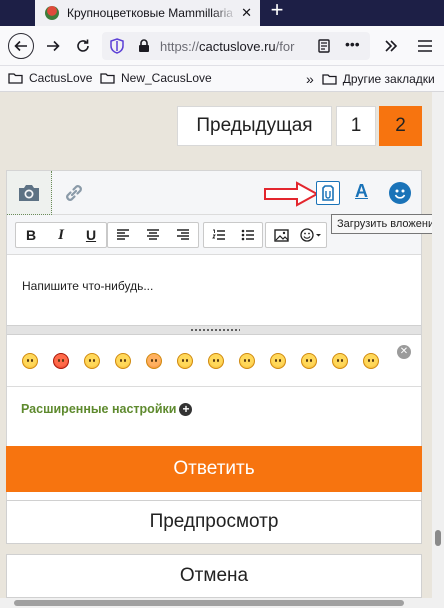 The image size is (444, 608). What do you see at coordinates (400, 126) in the screenshot?
I see `page-2-button: 2` at bounding box center [400, 126].